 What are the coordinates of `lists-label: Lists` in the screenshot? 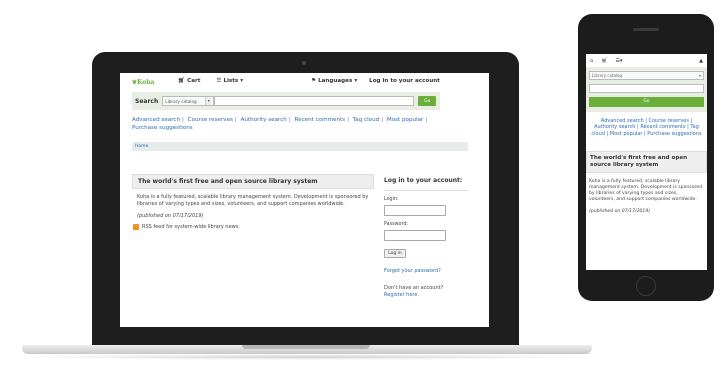 It's located at (231, 81).